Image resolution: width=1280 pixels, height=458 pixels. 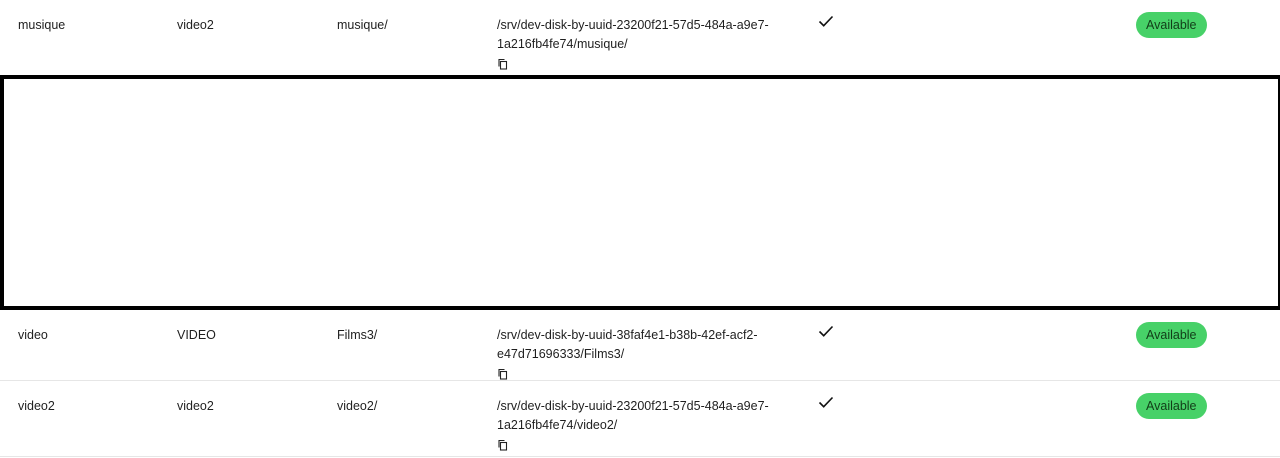 I want to click on row-relative-path: video2/, so click(x=357, y=406).